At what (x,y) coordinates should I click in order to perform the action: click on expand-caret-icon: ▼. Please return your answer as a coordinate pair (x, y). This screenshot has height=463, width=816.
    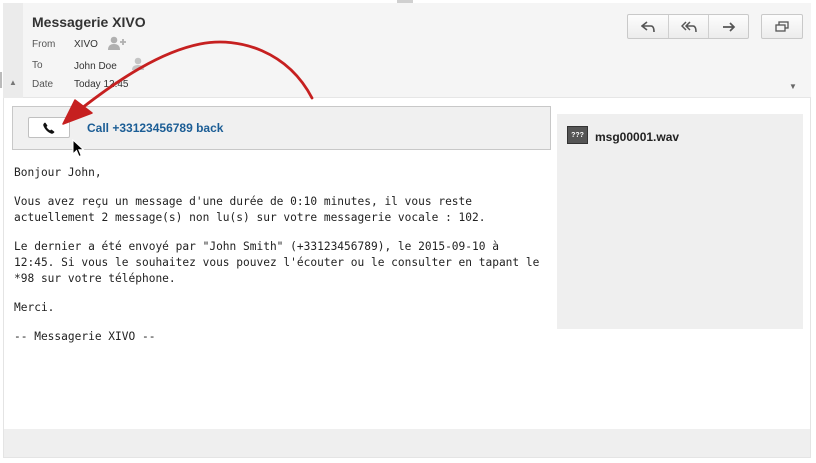
    Looking at the image, I should click on (793, 86).